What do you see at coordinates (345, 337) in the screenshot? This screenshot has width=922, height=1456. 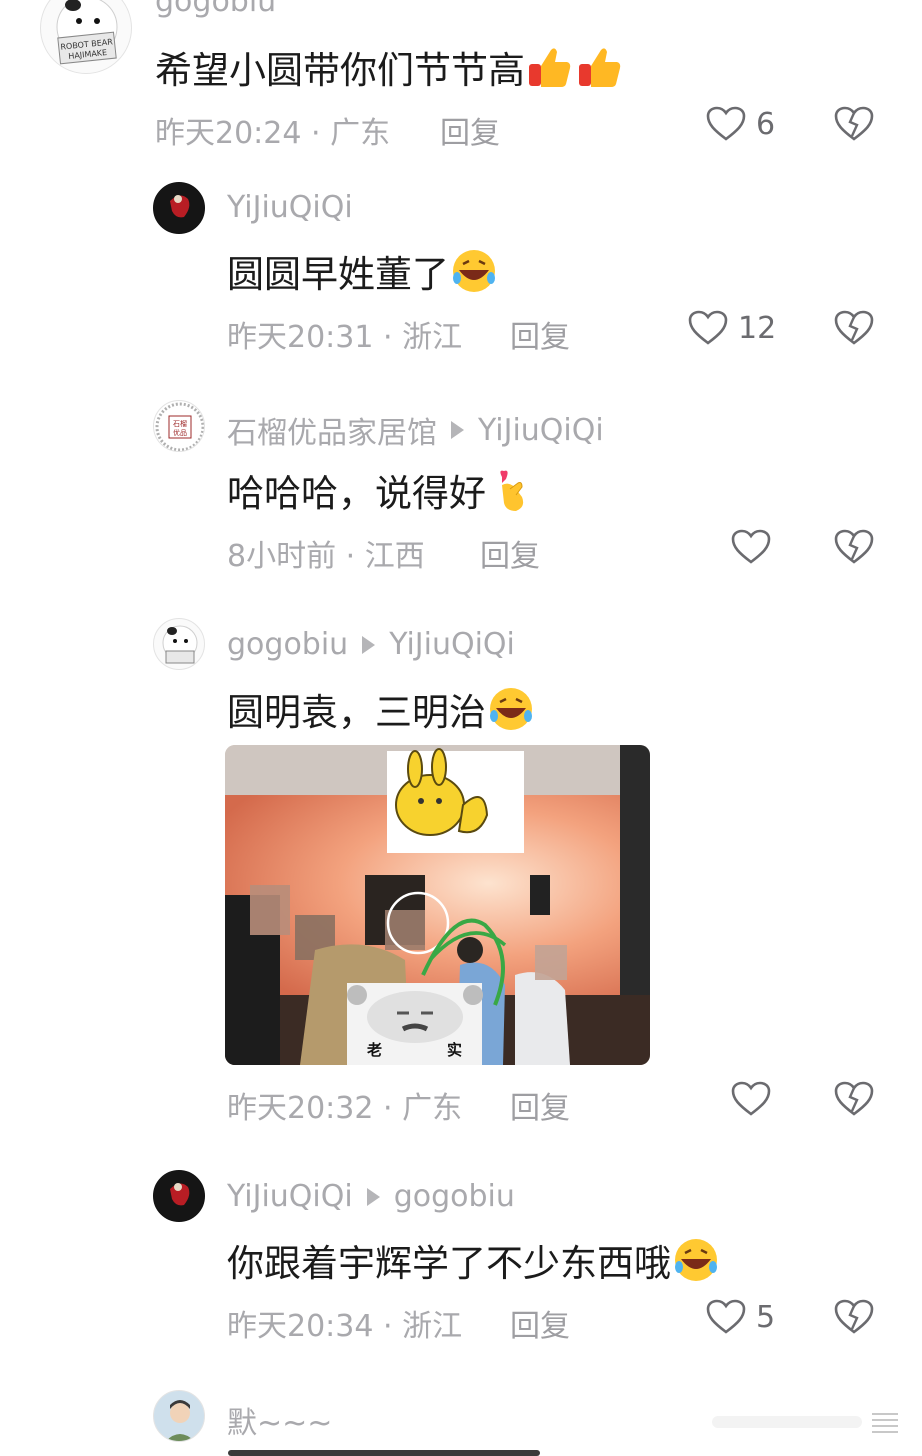 I see `comment-meta: 昨天20:31 · 浙江` at bounding box center [345, 337].